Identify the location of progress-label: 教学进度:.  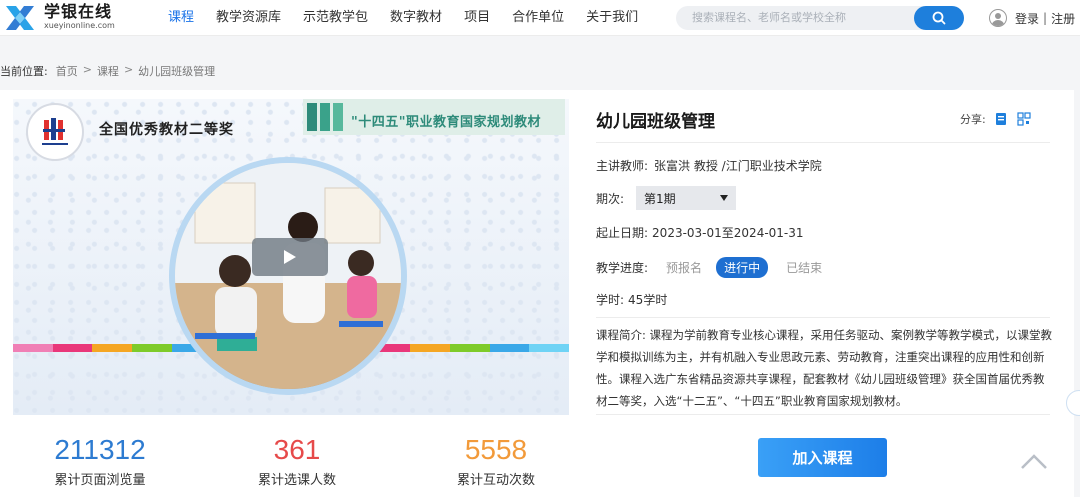
(622, 268).